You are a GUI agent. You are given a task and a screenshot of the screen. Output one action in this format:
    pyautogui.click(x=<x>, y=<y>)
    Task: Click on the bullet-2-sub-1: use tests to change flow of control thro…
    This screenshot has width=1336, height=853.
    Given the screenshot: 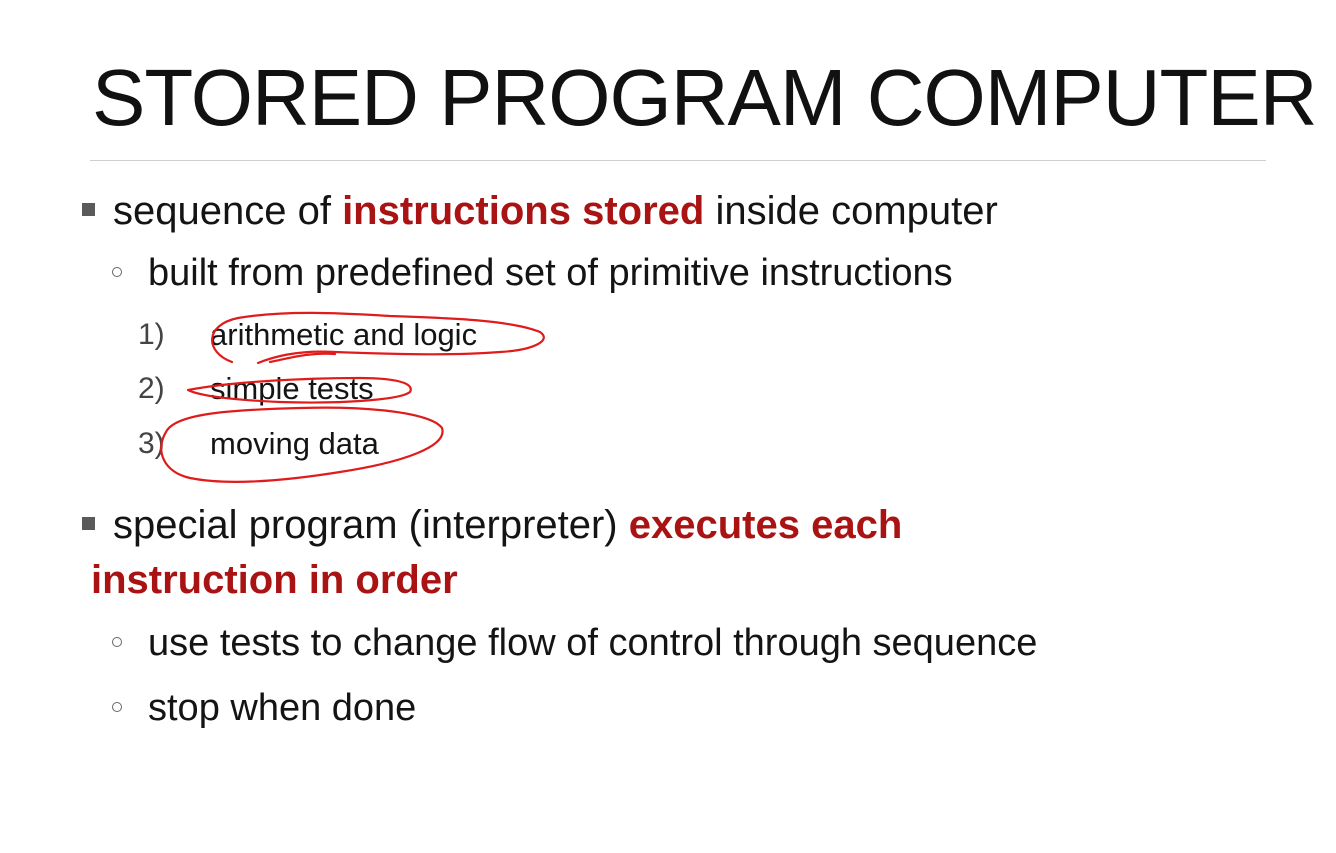 What is the action you would take?
    pyautogui.click(x=593, y=643)
    